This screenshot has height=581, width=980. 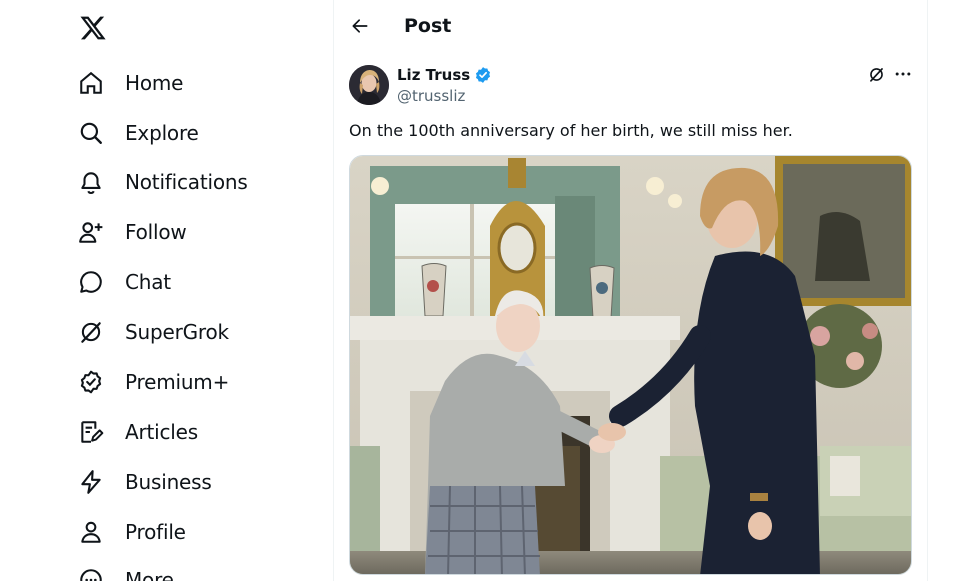 I want to click on column-divider, so click(x=927, y=290).